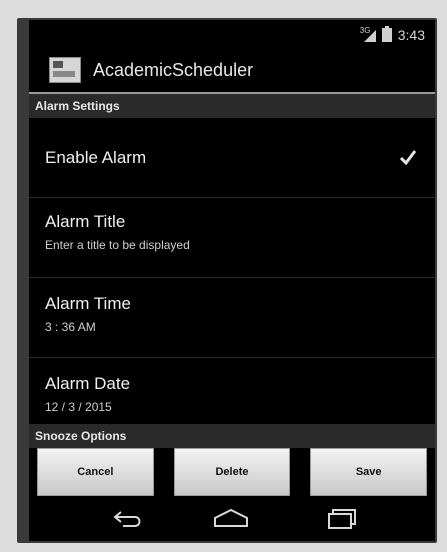 This screenshot has height=552, width=447. What do you see at coordinates (232, 391) in the screenshot?
I see `pref-alarm-date: Alarm Date 12 / 3 / 2015` at bounding box center [232, 391].